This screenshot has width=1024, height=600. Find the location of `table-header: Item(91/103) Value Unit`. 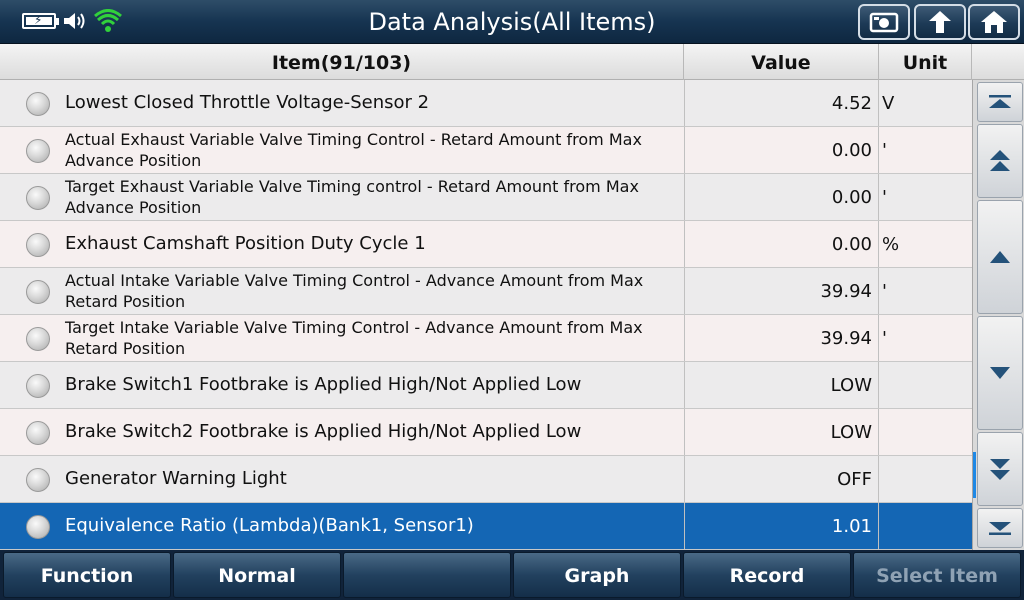

table-header: Item(91/103) Value Unit is located at coordinates (512, 62).